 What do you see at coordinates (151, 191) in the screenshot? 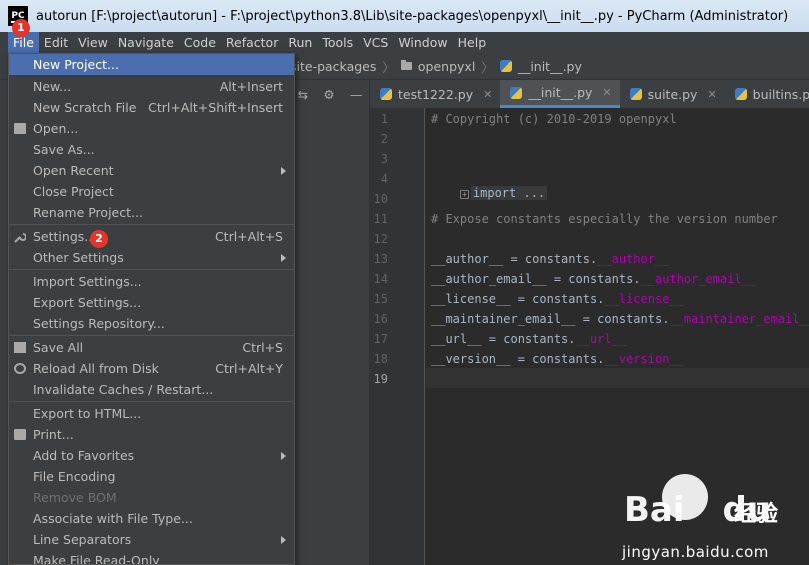
I see `menu-item-close-project: Close Project` at bounding box center [151, 191].